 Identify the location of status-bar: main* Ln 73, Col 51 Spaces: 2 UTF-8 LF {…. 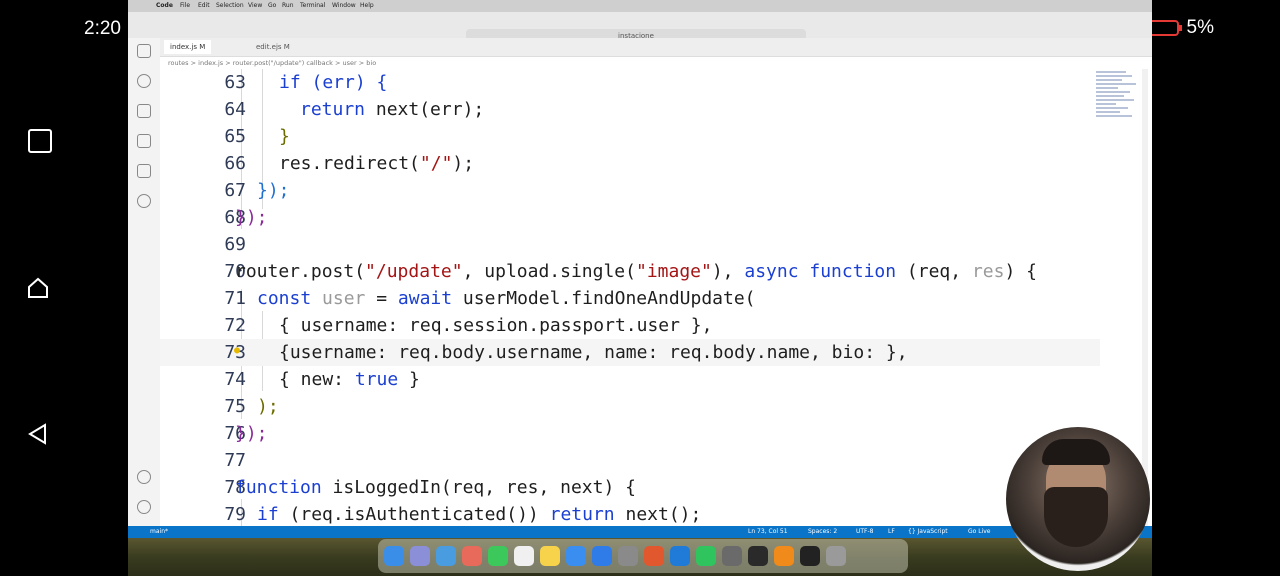
(640, 532).